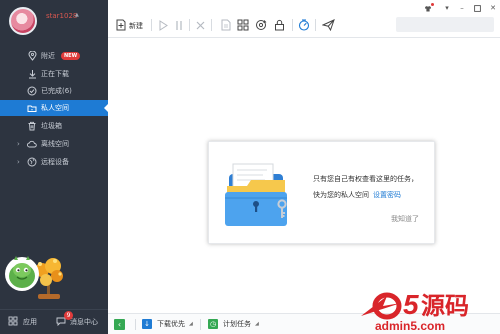 The width and height of the screenshot is (500, 334). I want to click on toolbar: ▾ – ✕ 新建, so click(304, 19).